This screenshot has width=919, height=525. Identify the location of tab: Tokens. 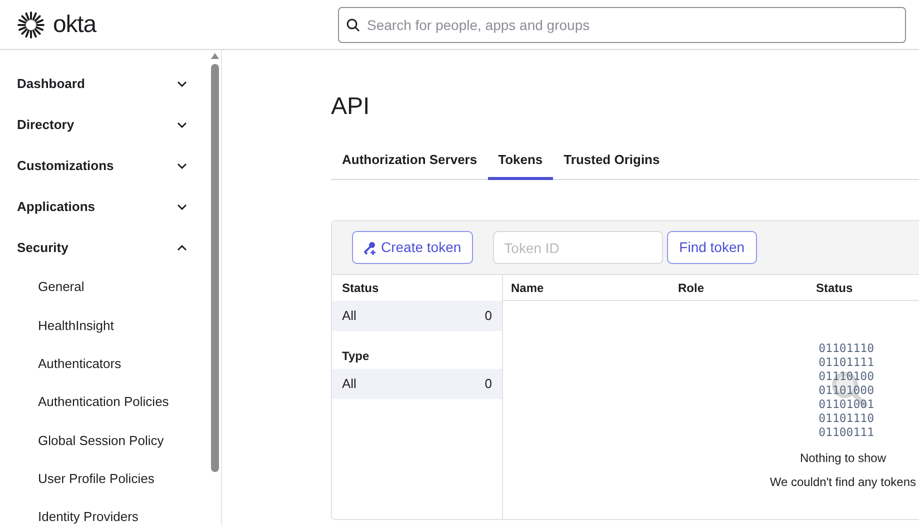
(520, 161).